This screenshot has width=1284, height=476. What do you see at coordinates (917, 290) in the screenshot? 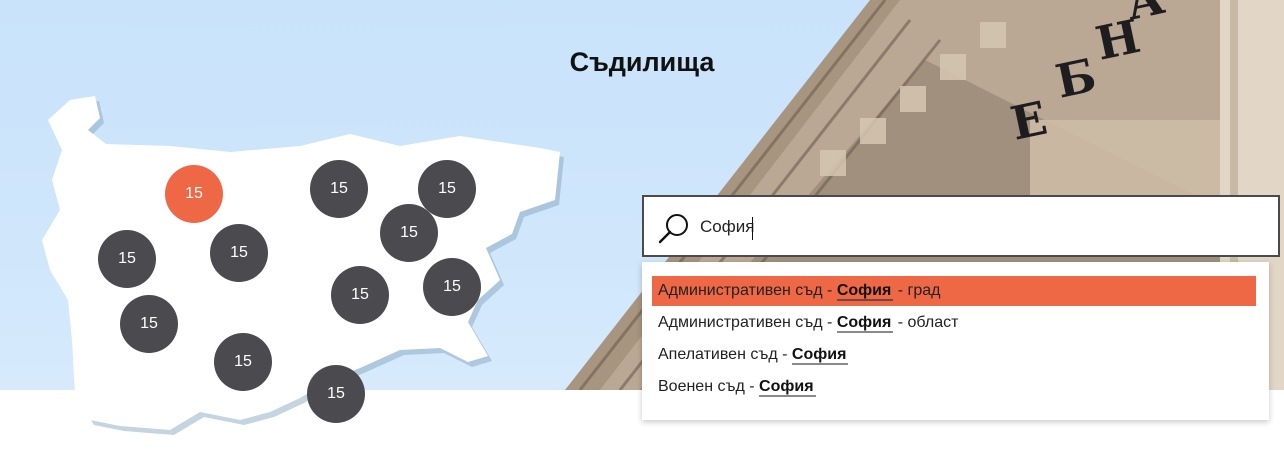
I see `suggestion-suffix: - град` at bounding box center [917, 290].